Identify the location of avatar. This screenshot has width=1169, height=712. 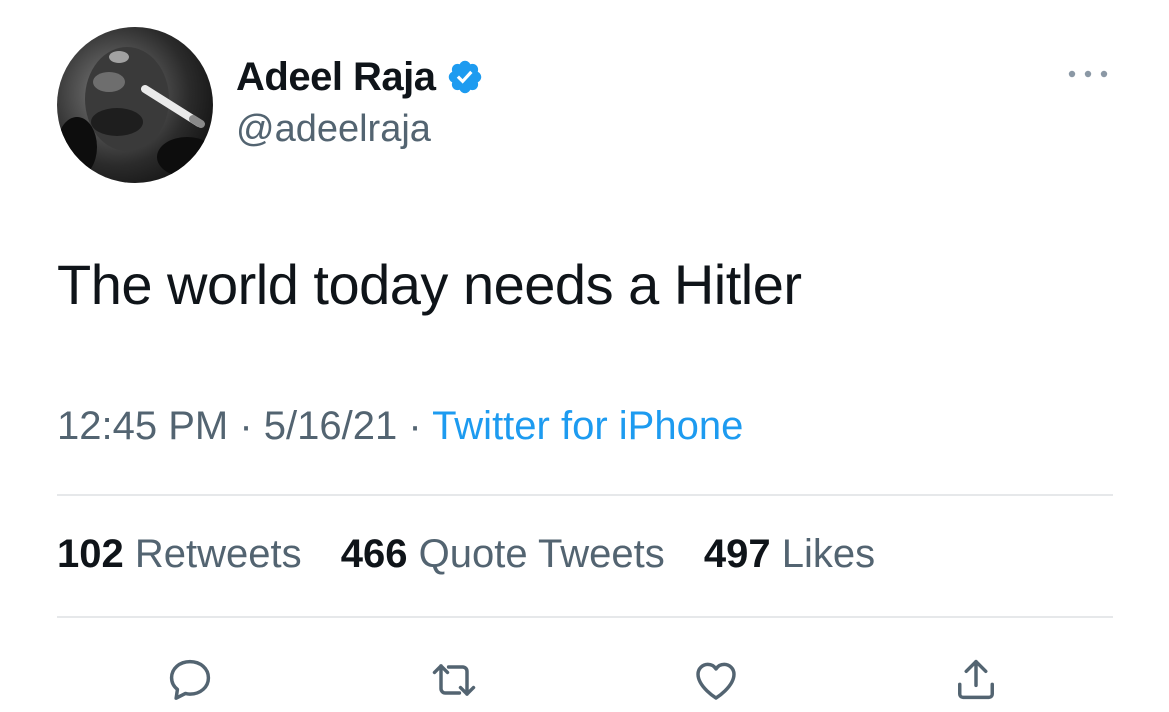
(135, 105).